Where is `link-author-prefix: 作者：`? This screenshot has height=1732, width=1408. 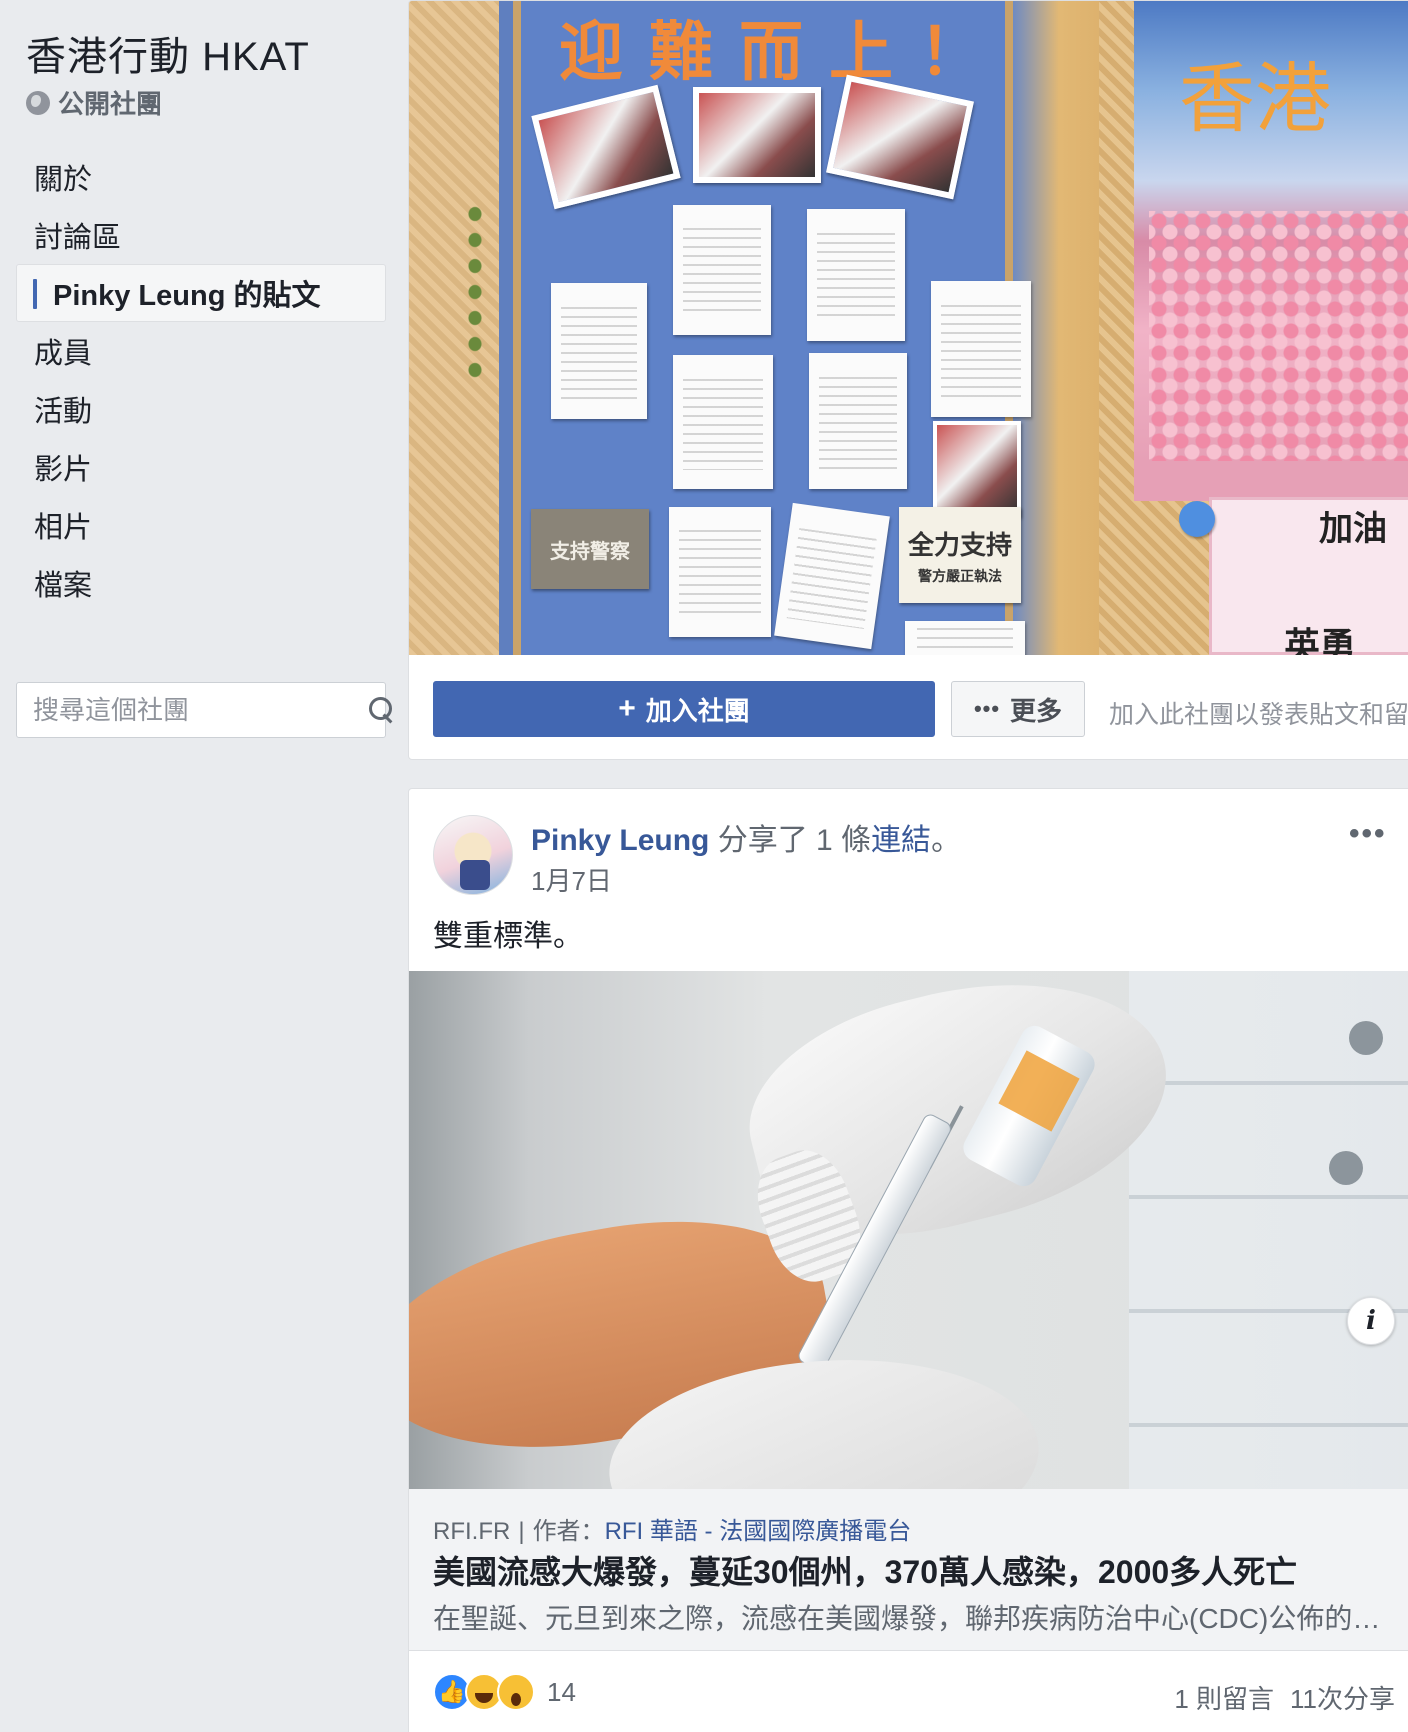 link-author-prefix: 作者： is located at coordinates (568, 1531).